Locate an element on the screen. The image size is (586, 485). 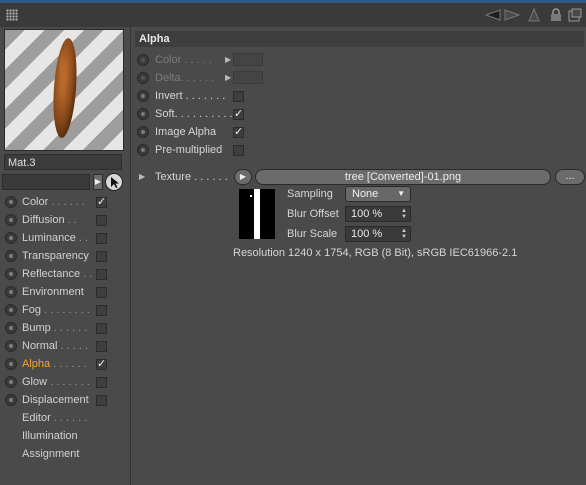
back-arrow-icon is located at coordinates (493, 15).